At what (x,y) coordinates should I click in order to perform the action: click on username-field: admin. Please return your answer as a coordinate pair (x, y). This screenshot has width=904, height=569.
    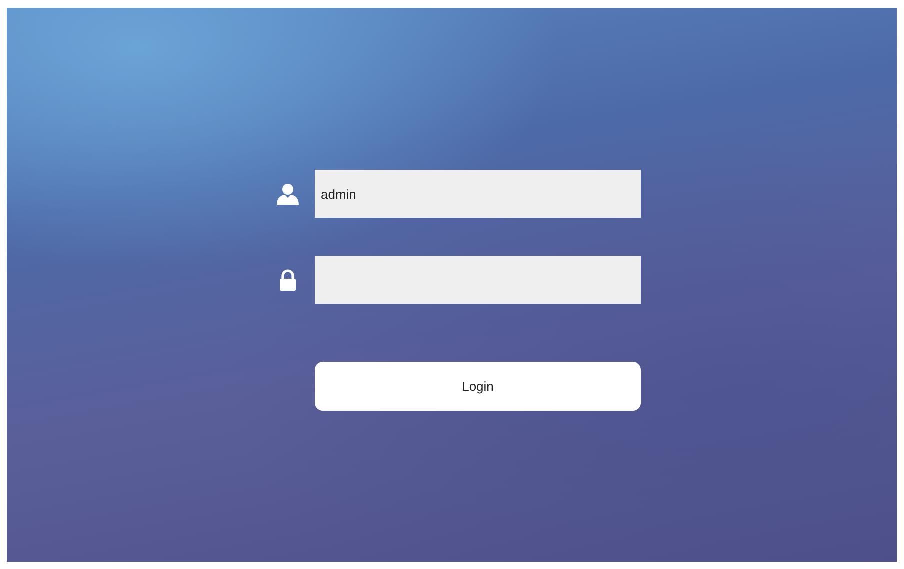
    Looking at the image, I should click on (478, 194).